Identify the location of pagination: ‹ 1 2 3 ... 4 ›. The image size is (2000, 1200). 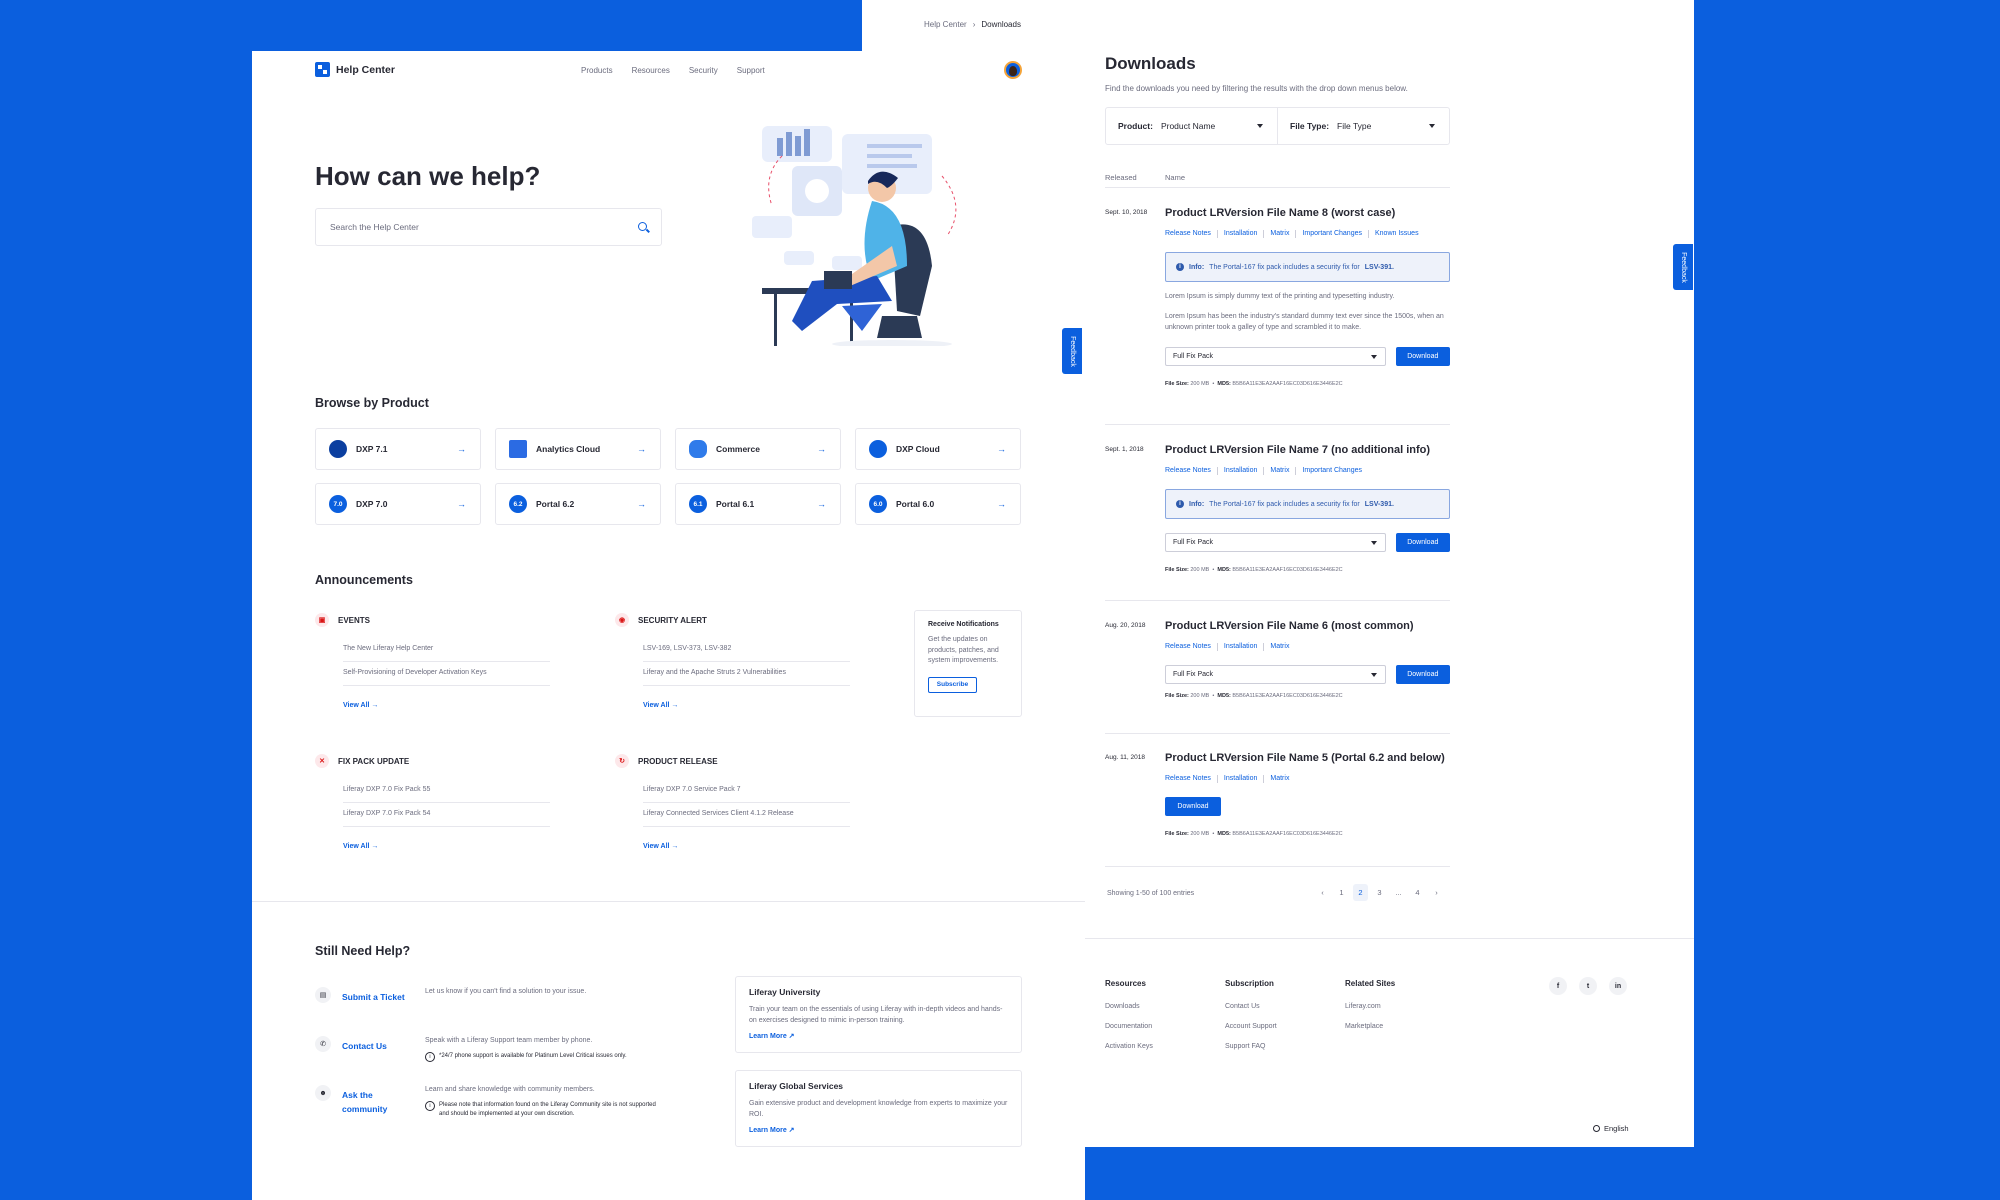
(1379, 892).